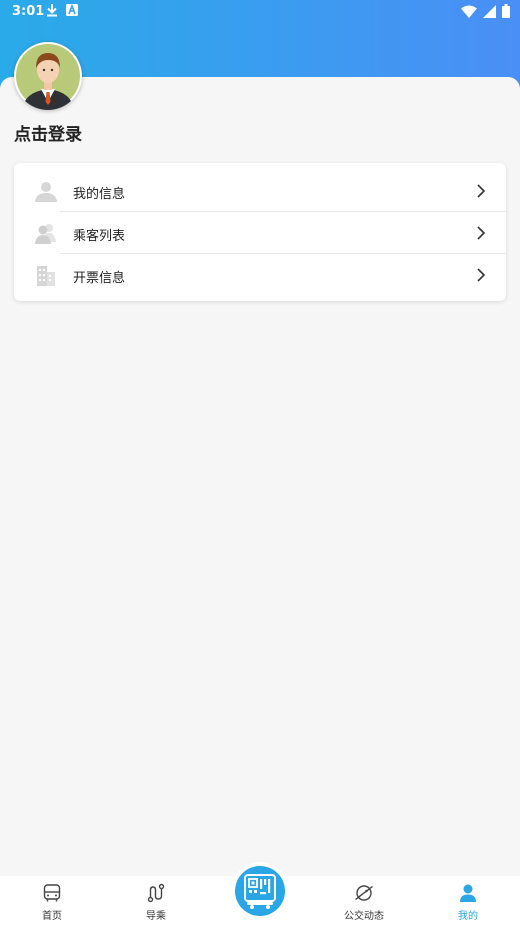  I want to click on passengers-icon, so click(45, 234).